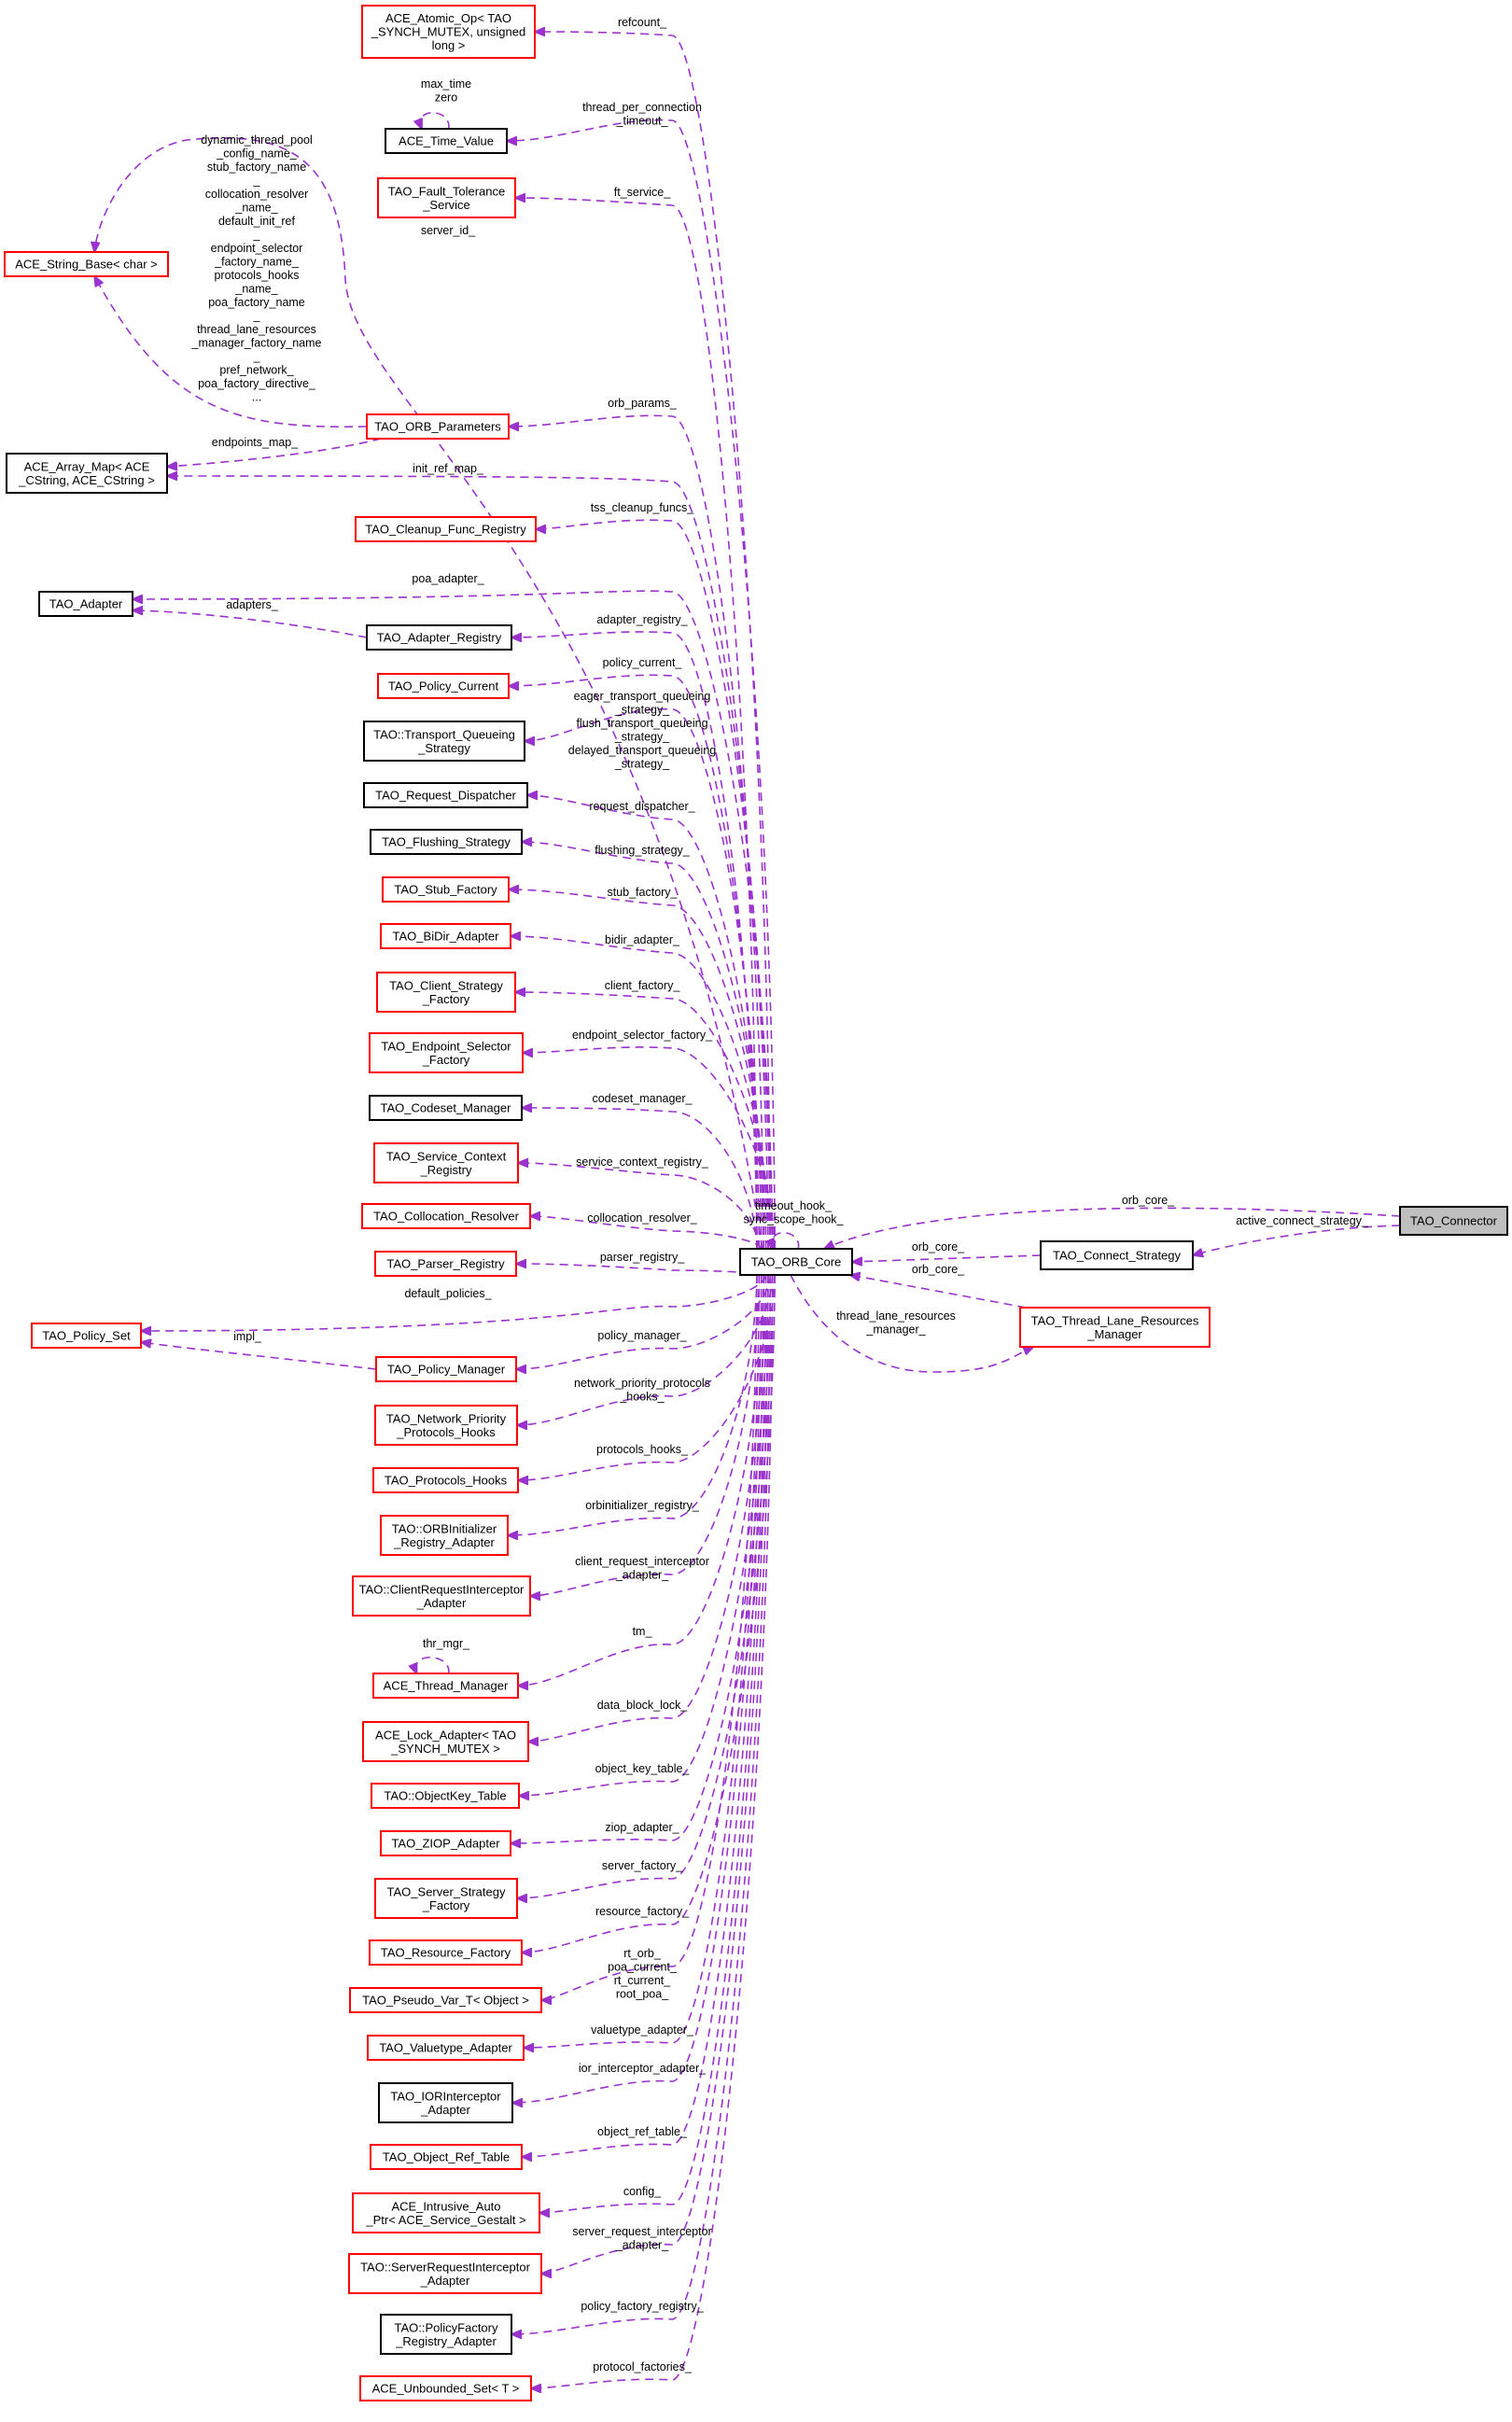  I want to click on node-label: _Registry_Adapter, so click(444, 1542).